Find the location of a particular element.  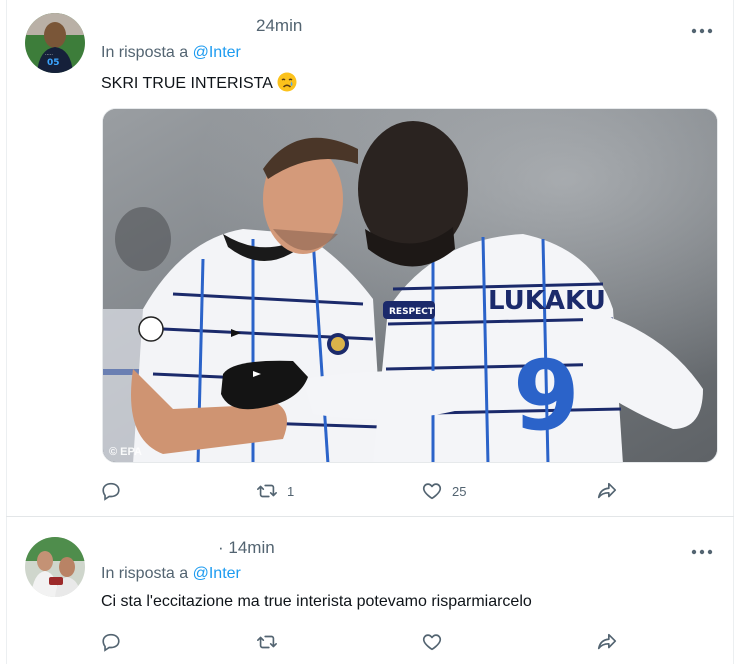

tweet-timestamp: 24min is located at coordinates (279, 26).